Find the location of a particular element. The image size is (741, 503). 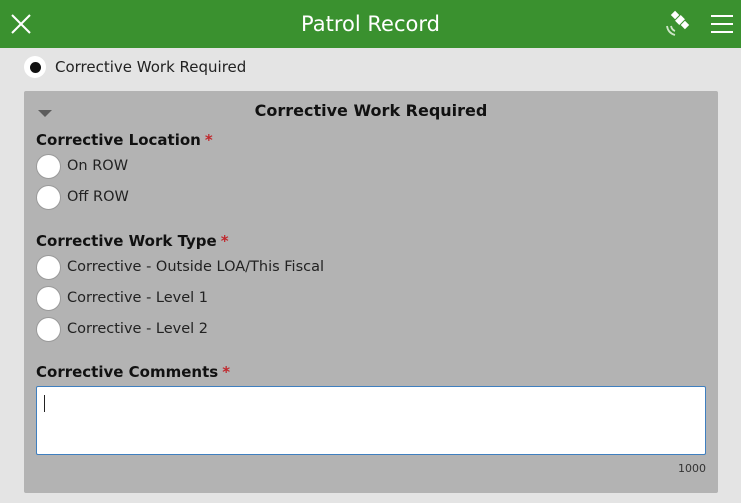

close-button is located at coordinates (21, 24).